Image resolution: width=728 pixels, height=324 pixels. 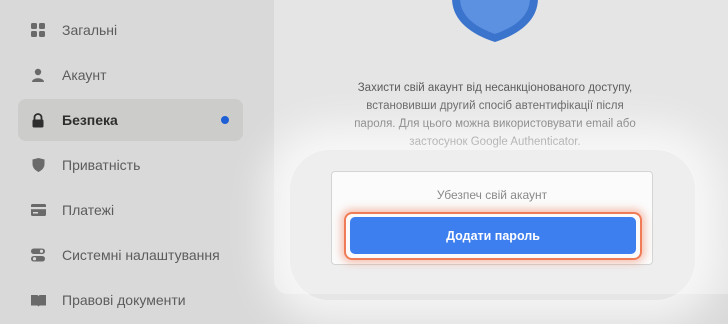 What do you see at coordinates (493, 235) in the screenshot?
I see `add-password-button: Додати пароль` at bounding box center [493, 235].